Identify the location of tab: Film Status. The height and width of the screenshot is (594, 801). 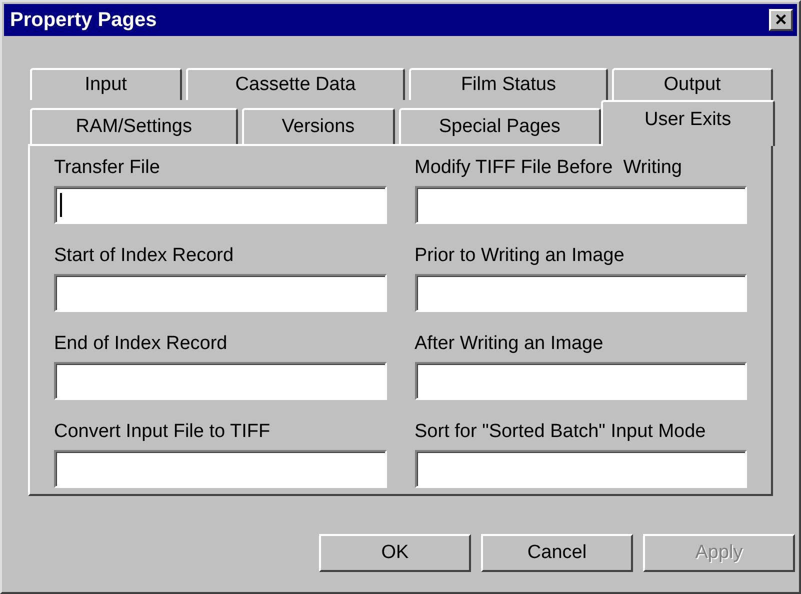
(508, 84).